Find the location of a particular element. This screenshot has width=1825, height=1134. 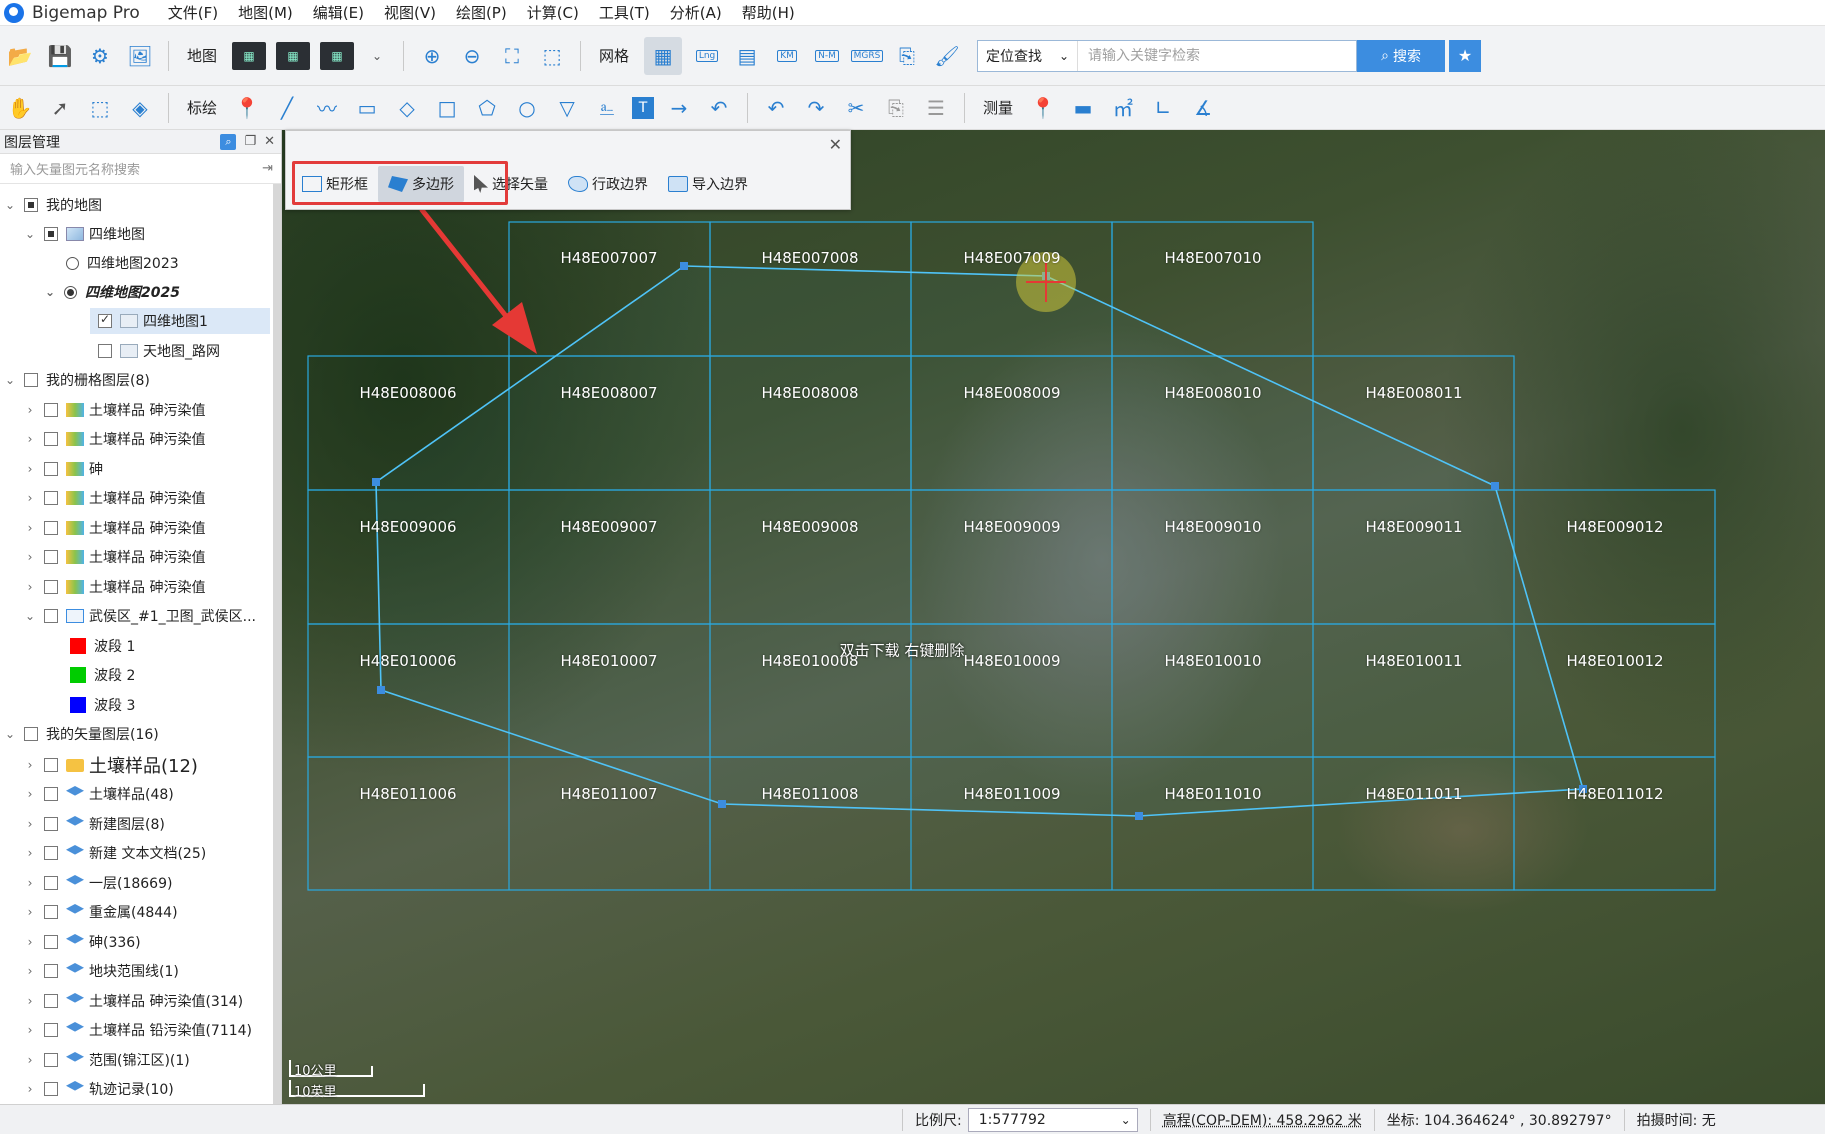

brush-icon: 🖌 is located at coordinates (947, 56).